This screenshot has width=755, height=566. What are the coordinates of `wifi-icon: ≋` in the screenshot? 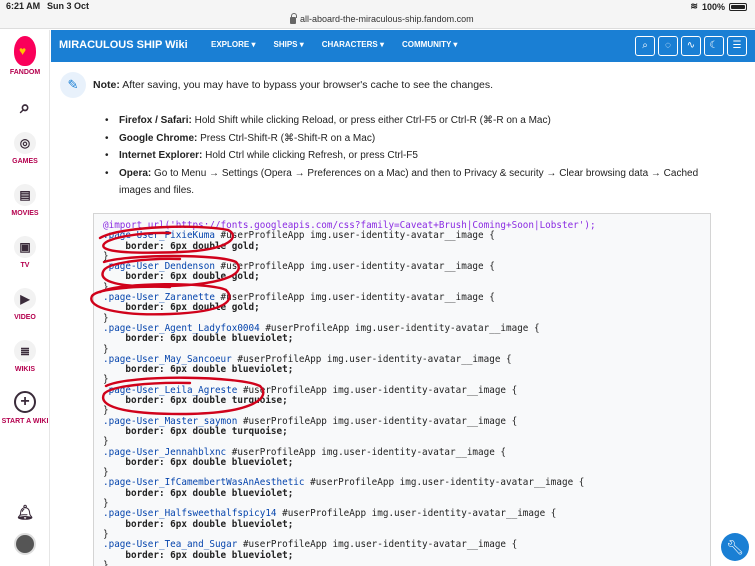 It's located at (694, 6).